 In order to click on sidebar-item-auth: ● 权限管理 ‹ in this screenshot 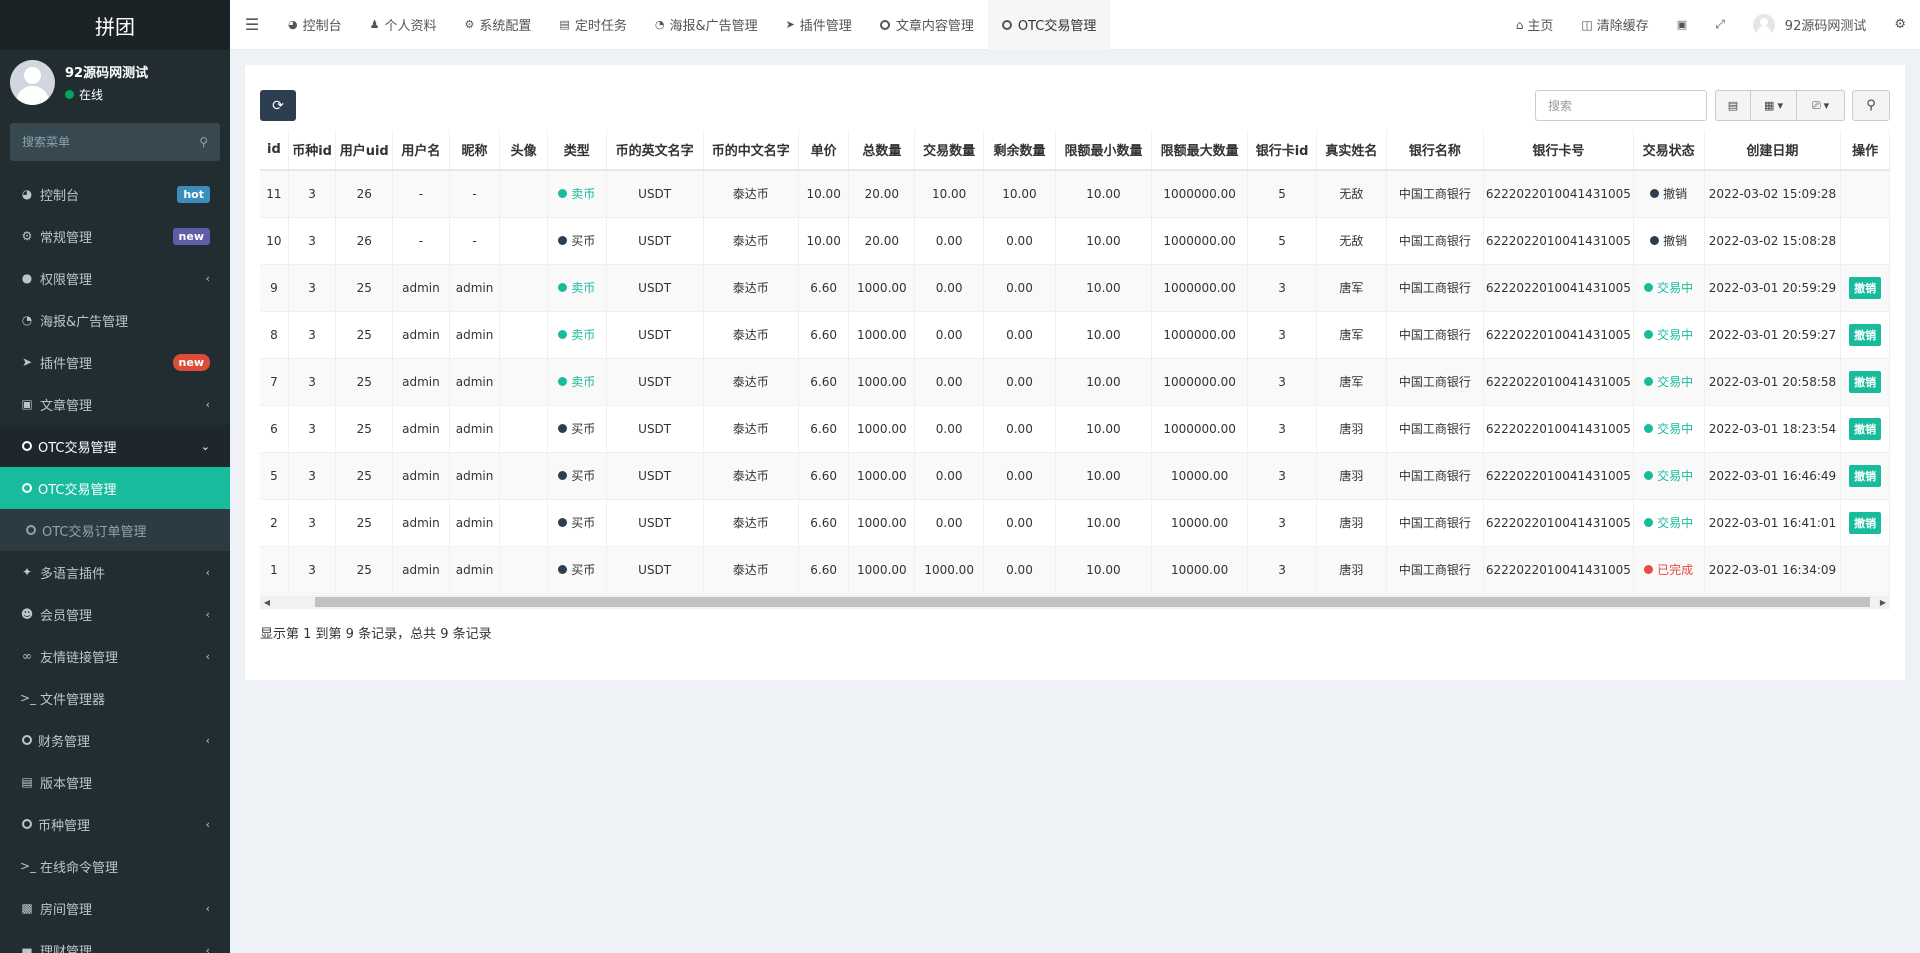, I will do `click(115, 278)`.